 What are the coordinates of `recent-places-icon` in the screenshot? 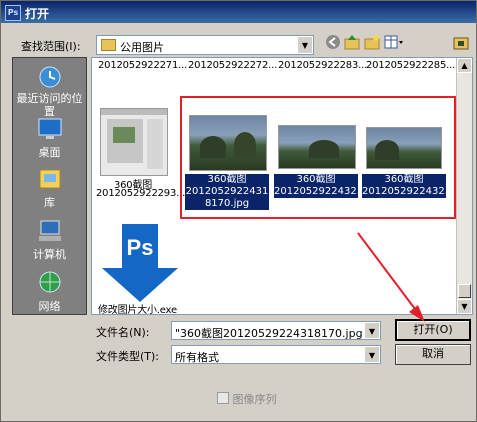 It's located at (50, 77).